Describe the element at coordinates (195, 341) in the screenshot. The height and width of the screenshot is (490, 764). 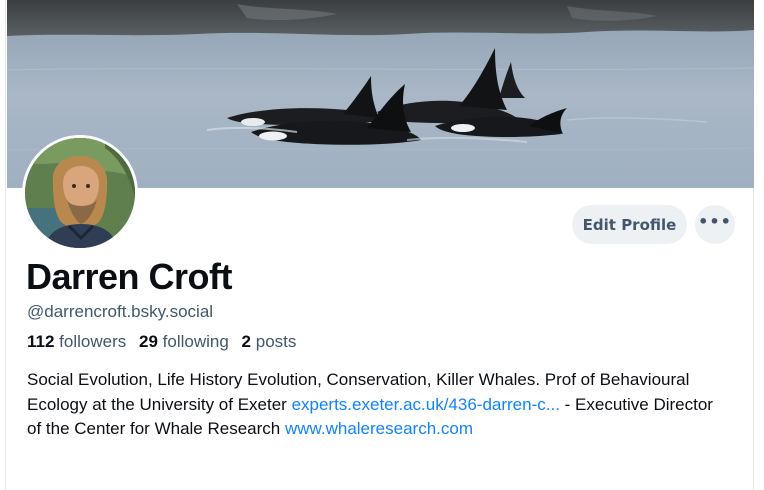
I see `following-label: following` at that location.